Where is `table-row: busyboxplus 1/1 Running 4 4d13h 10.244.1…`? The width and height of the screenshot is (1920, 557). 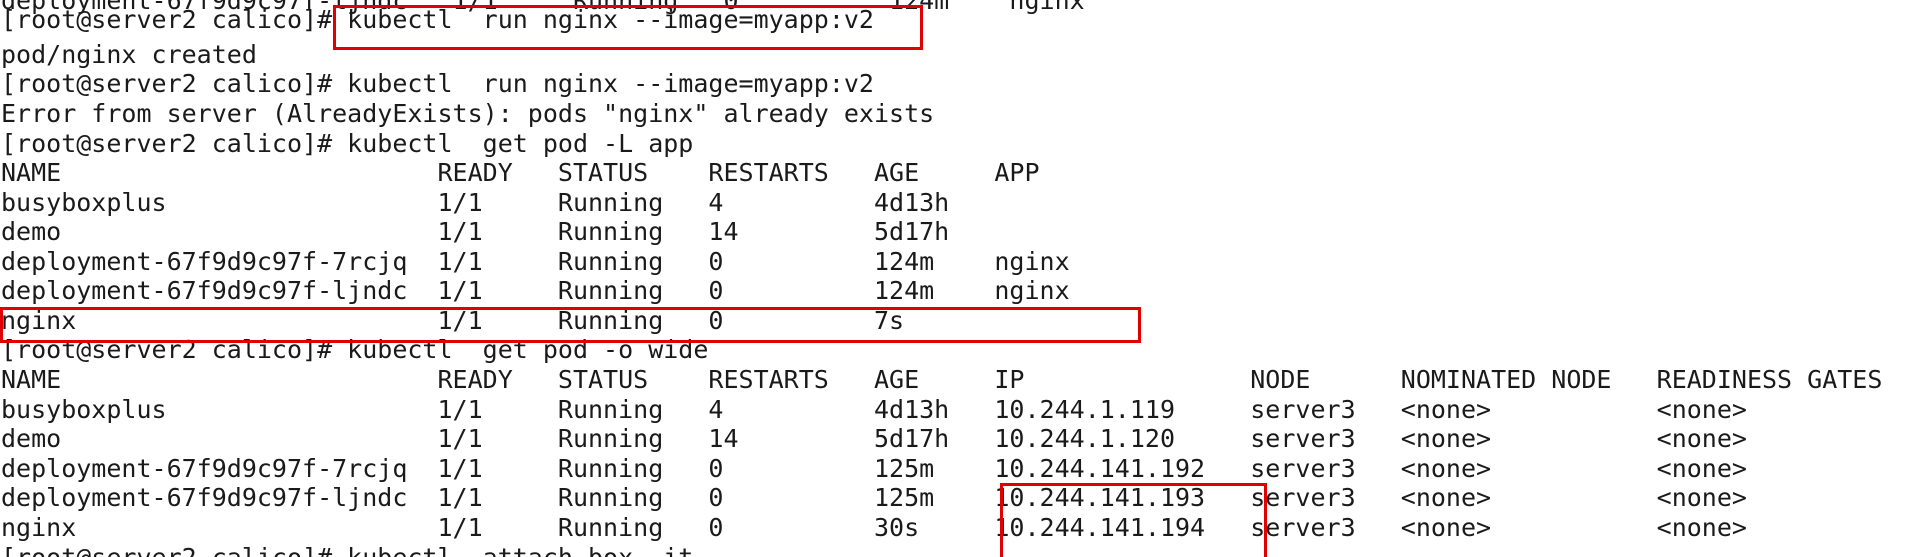 table-row: busyboxplus 1/1 Running 4 4d13h 10.244.1… is located at coordinates (874, 409).